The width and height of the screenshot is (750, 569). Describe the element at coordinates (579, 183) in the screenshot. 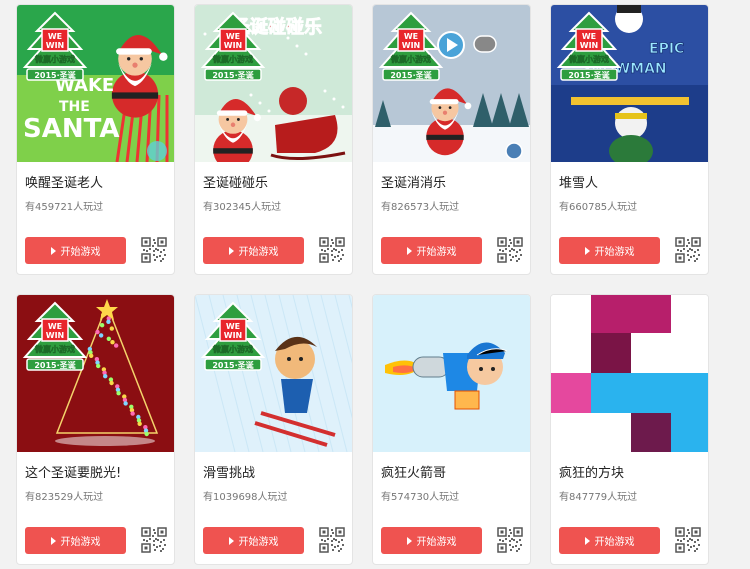

I see `game-title: 堆雪人` at that location.